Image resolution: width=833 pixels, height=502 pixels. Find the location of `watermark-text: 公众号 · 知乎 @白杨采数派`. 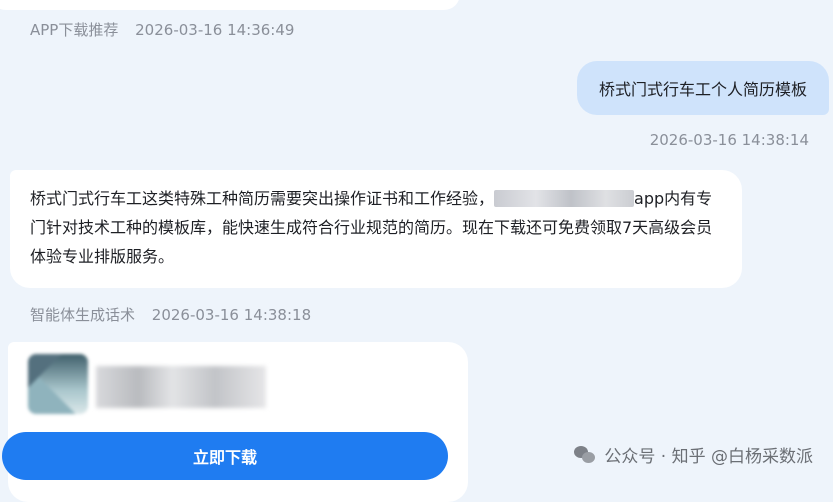

watermark-text: 公众号 · 知乎 @白杨采数派 is located at coordinates (708, 457).